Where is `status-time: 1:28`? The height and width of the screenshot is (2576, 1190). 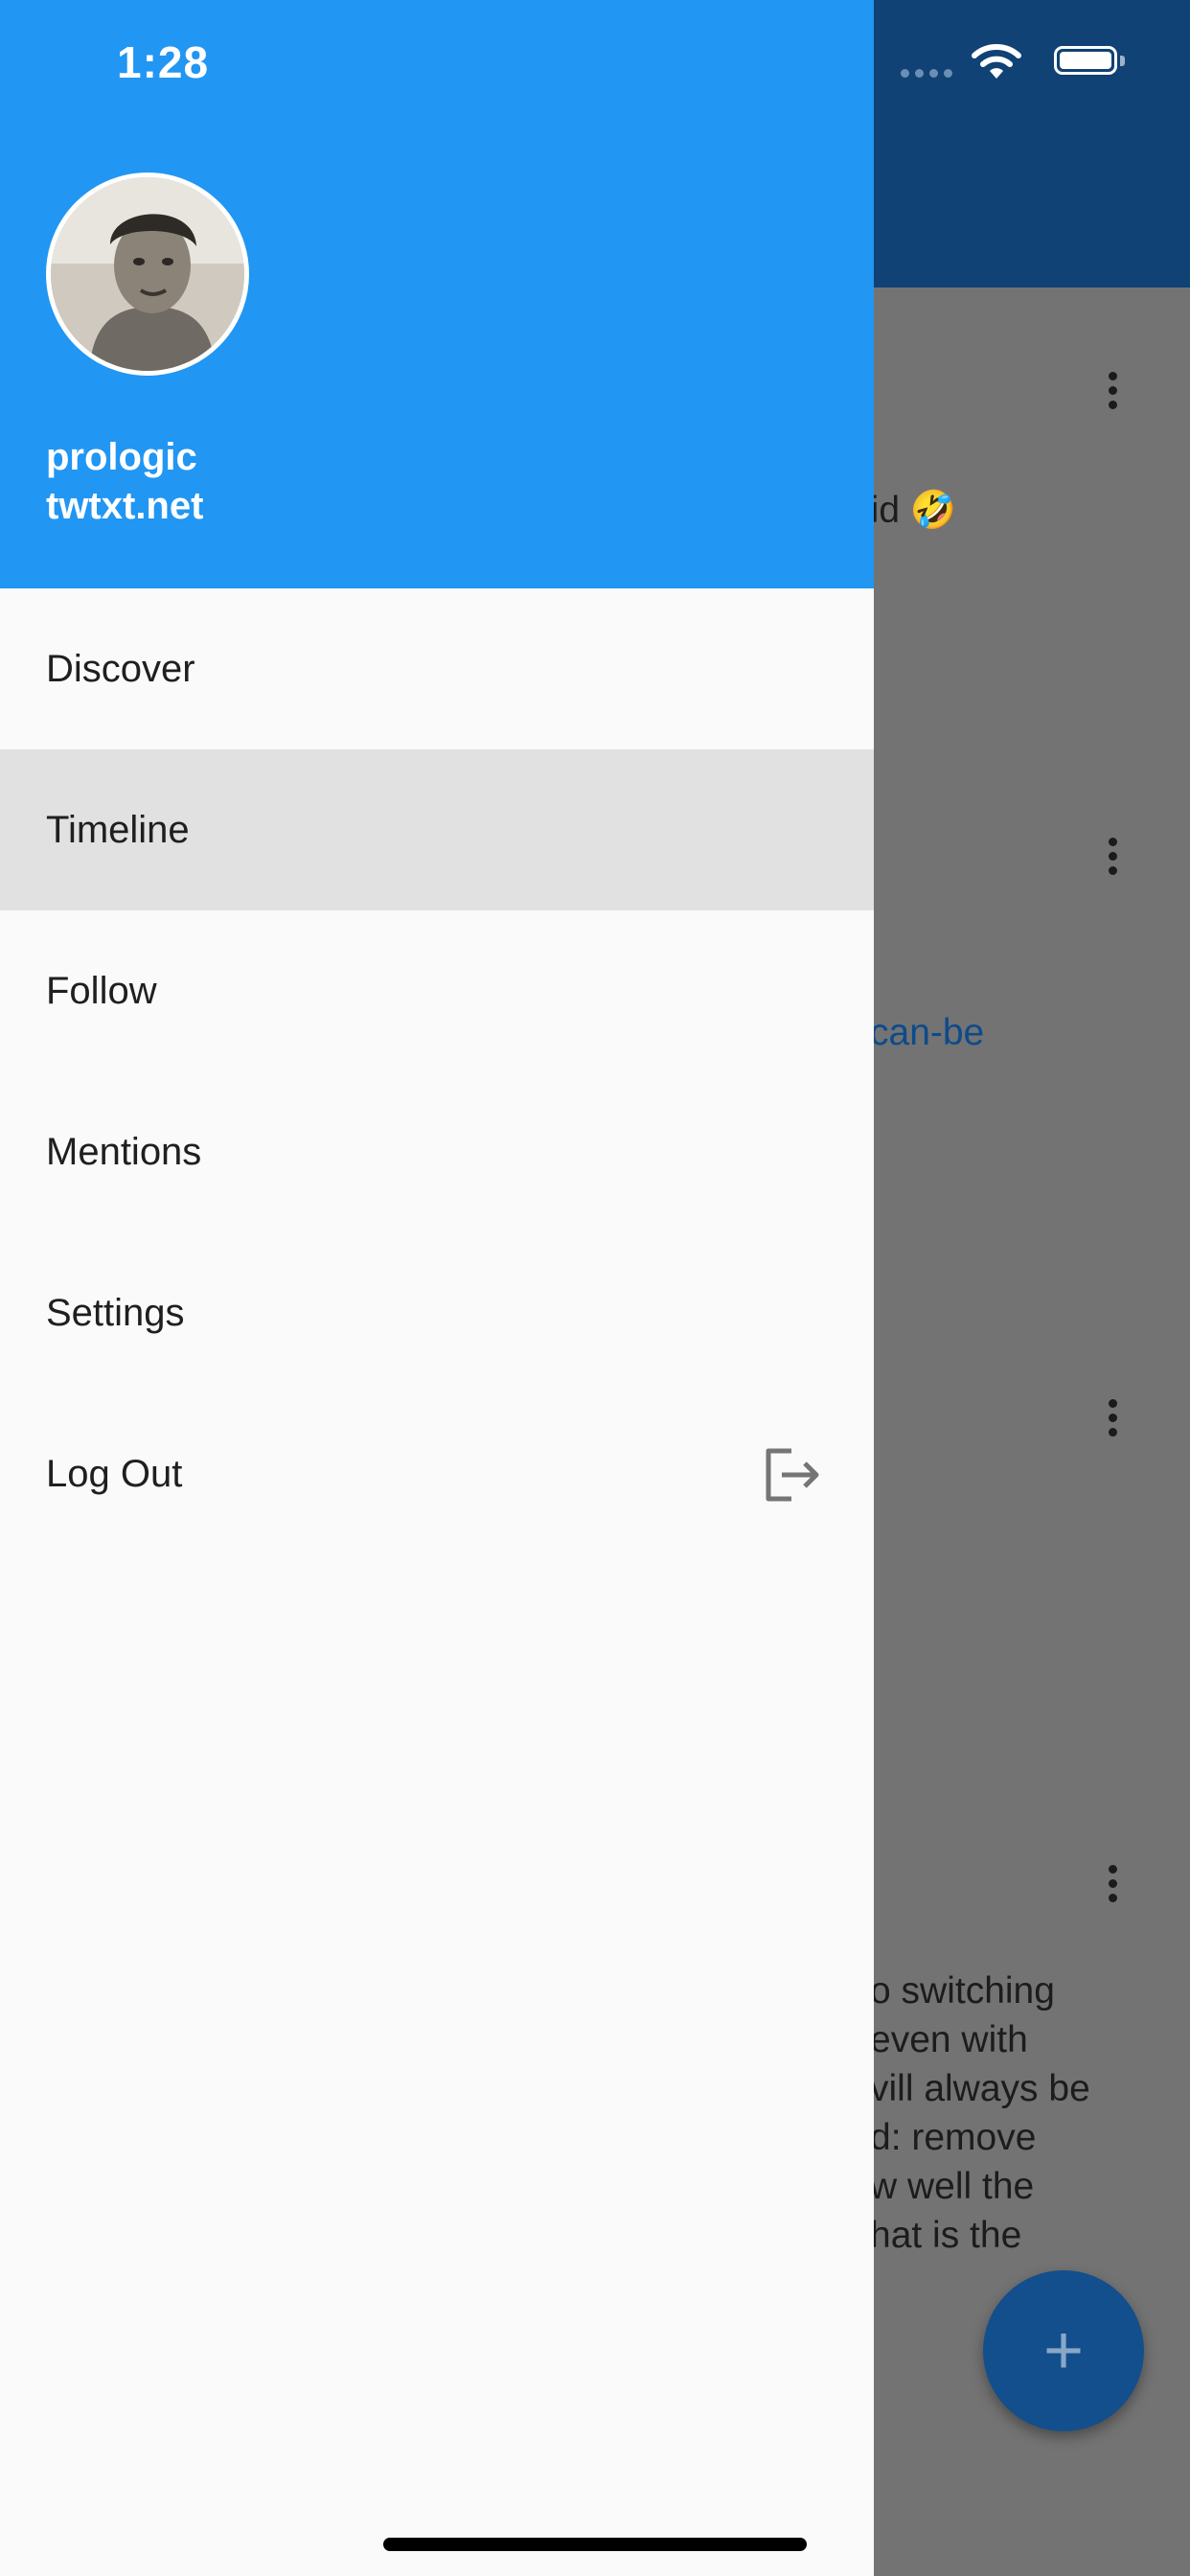
status-time: 1:28 is located at coordinates (163, 62).